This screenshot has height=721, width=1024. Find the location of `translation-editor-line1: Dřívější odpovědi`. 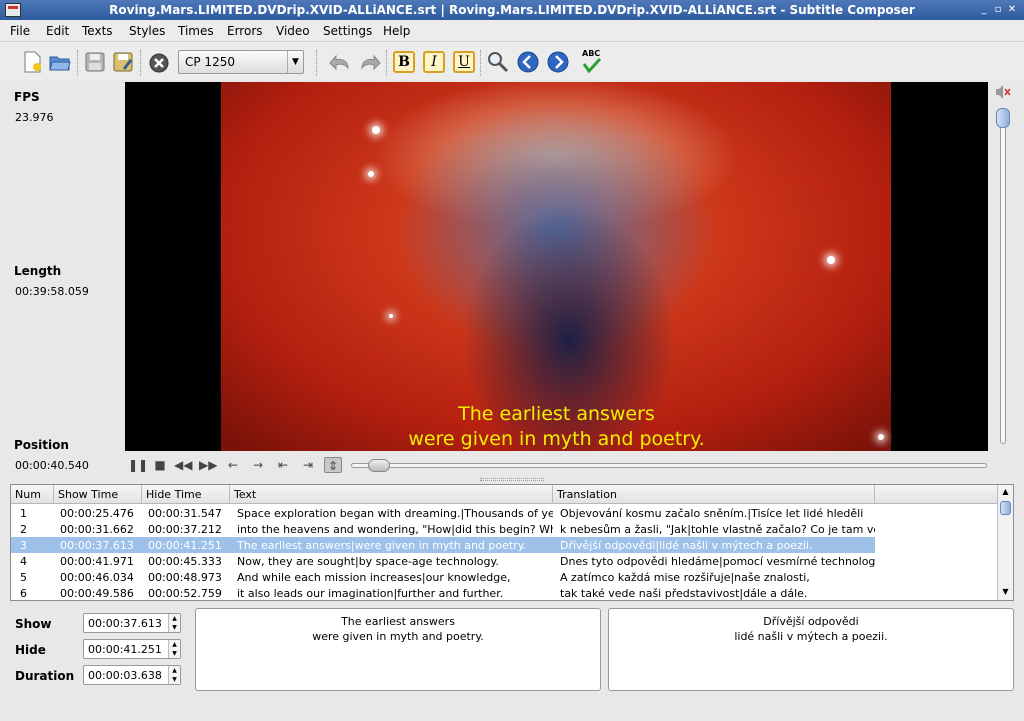

translation-editor-line1: Dřívější odpovědi is located at coordinates (811, 621).